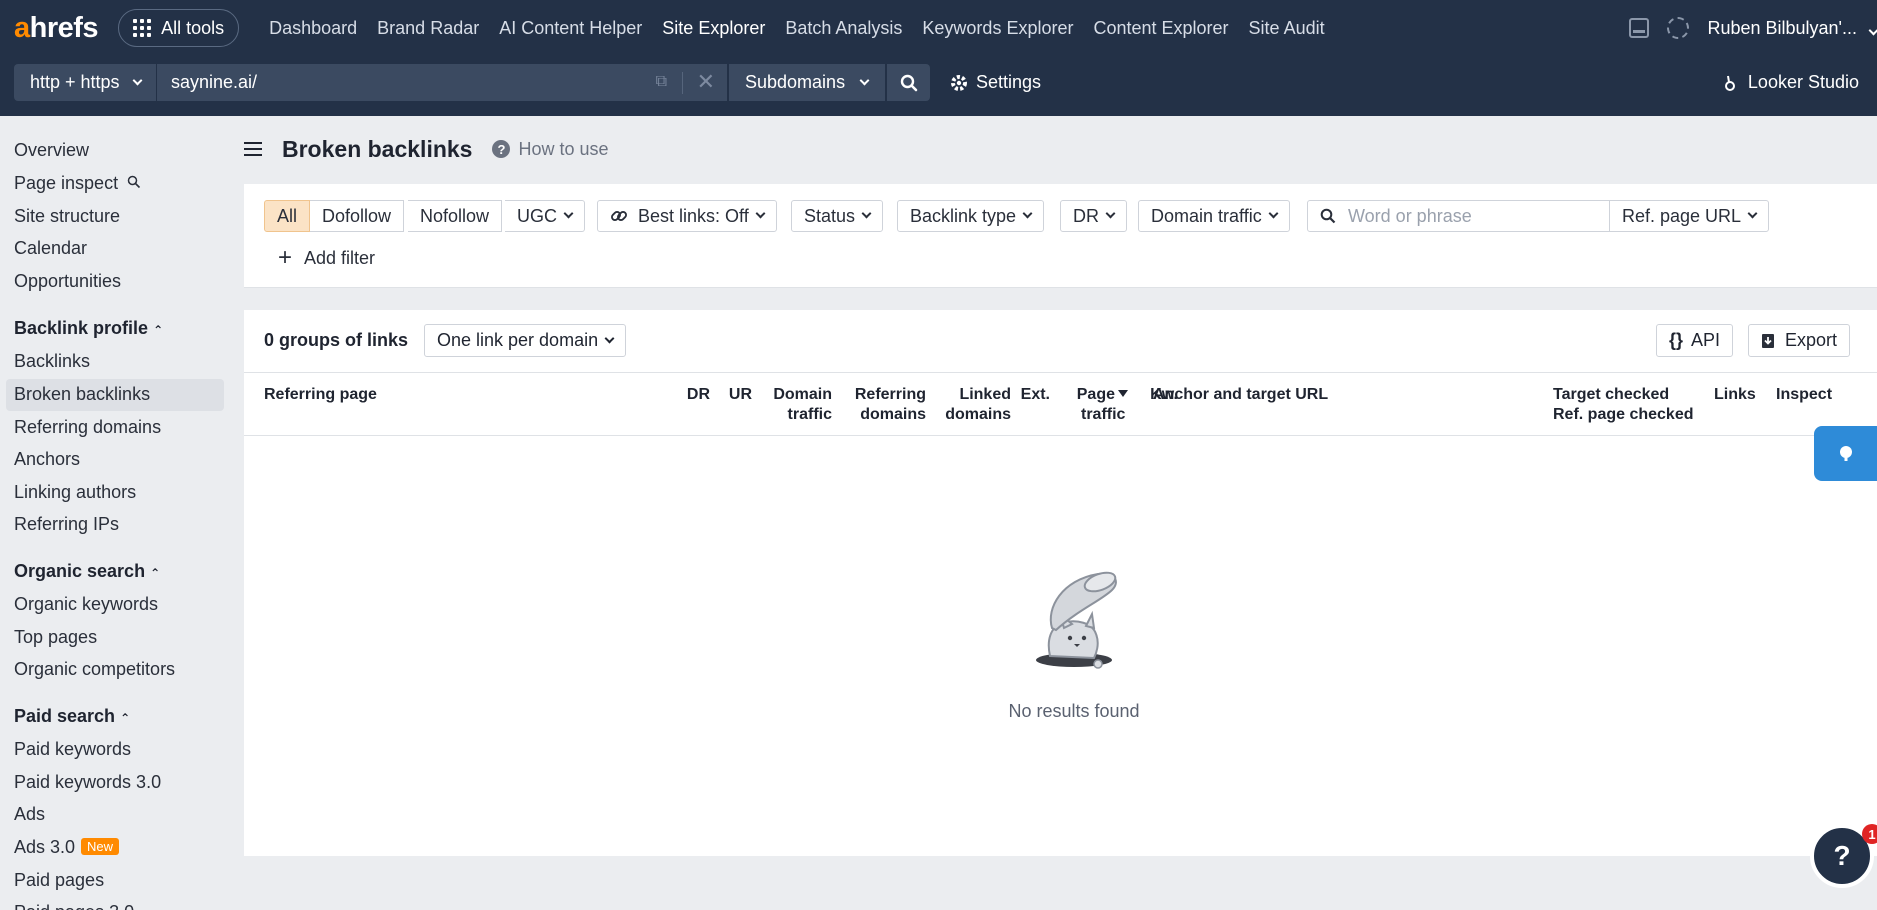 This screenshot has height=910, width=1877. What do you see at coordinates (687, 216) in the screenshot?
I see `best-links-dropdown: Best links: Off` at bounding box center [687, 216].